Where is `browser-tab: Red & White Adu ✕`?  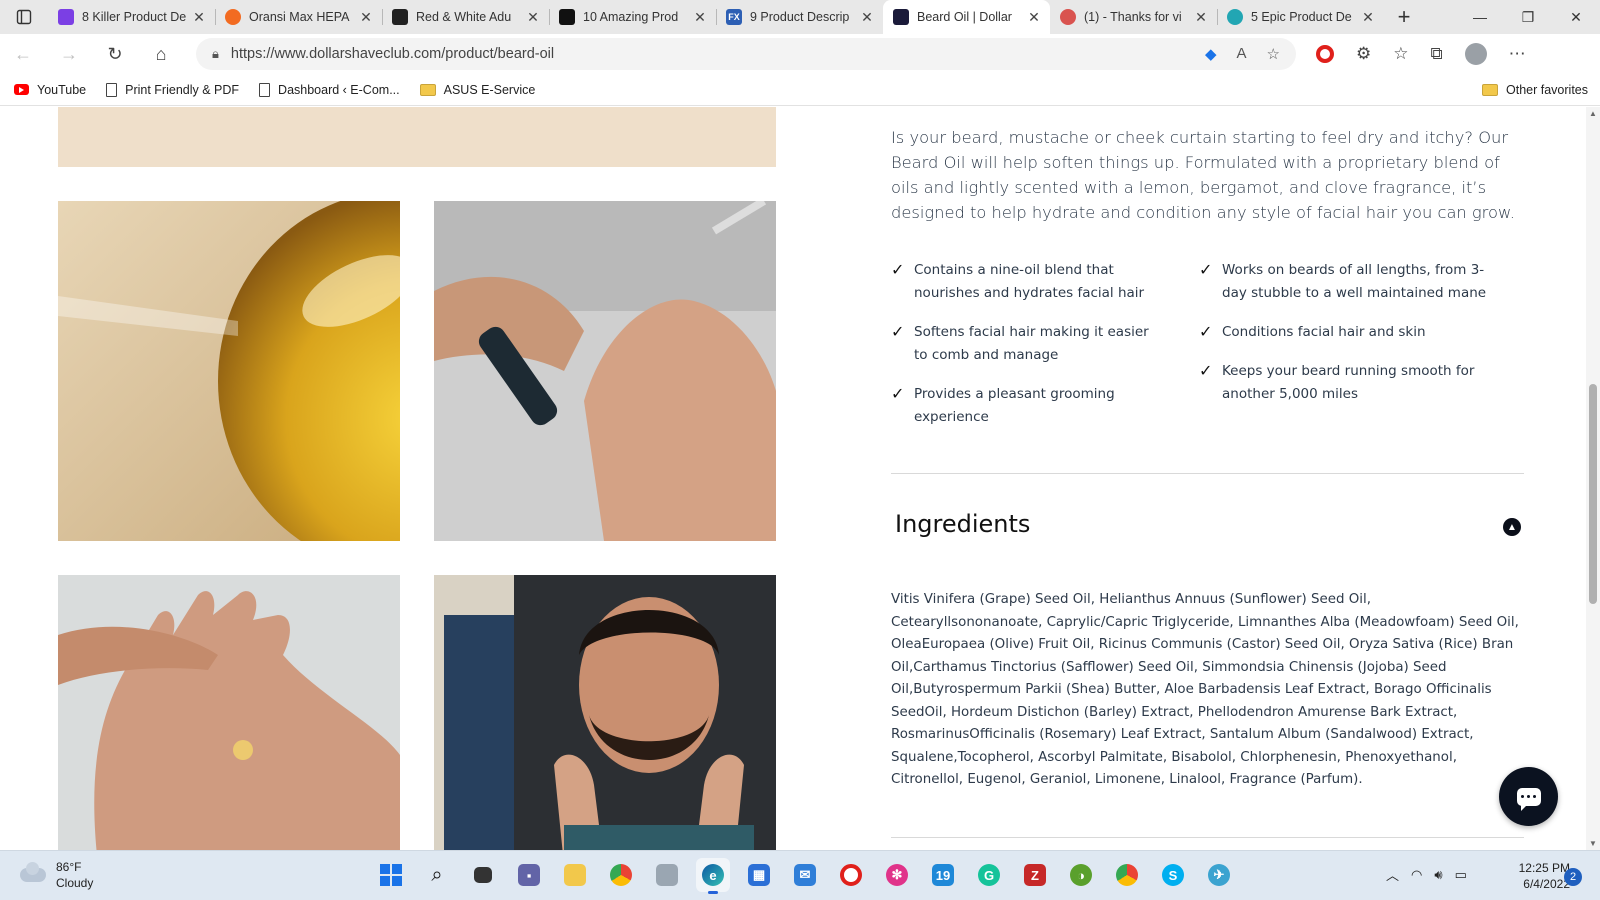 browser-tab: Red & White Adu ✕ is located at coordinates (465, 17).